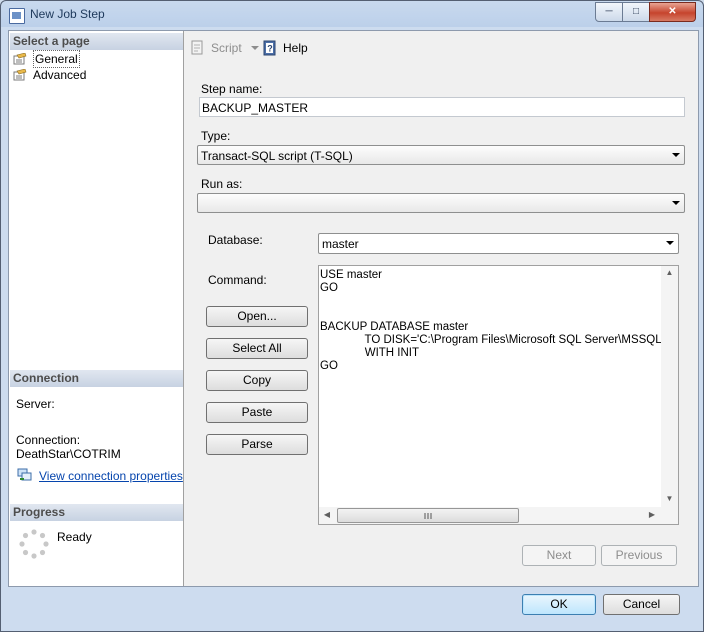  Describe the element at coordinates (669, 387) in the screenshot. I see `vertical-scrollbar: ▲ ▼` at that location.